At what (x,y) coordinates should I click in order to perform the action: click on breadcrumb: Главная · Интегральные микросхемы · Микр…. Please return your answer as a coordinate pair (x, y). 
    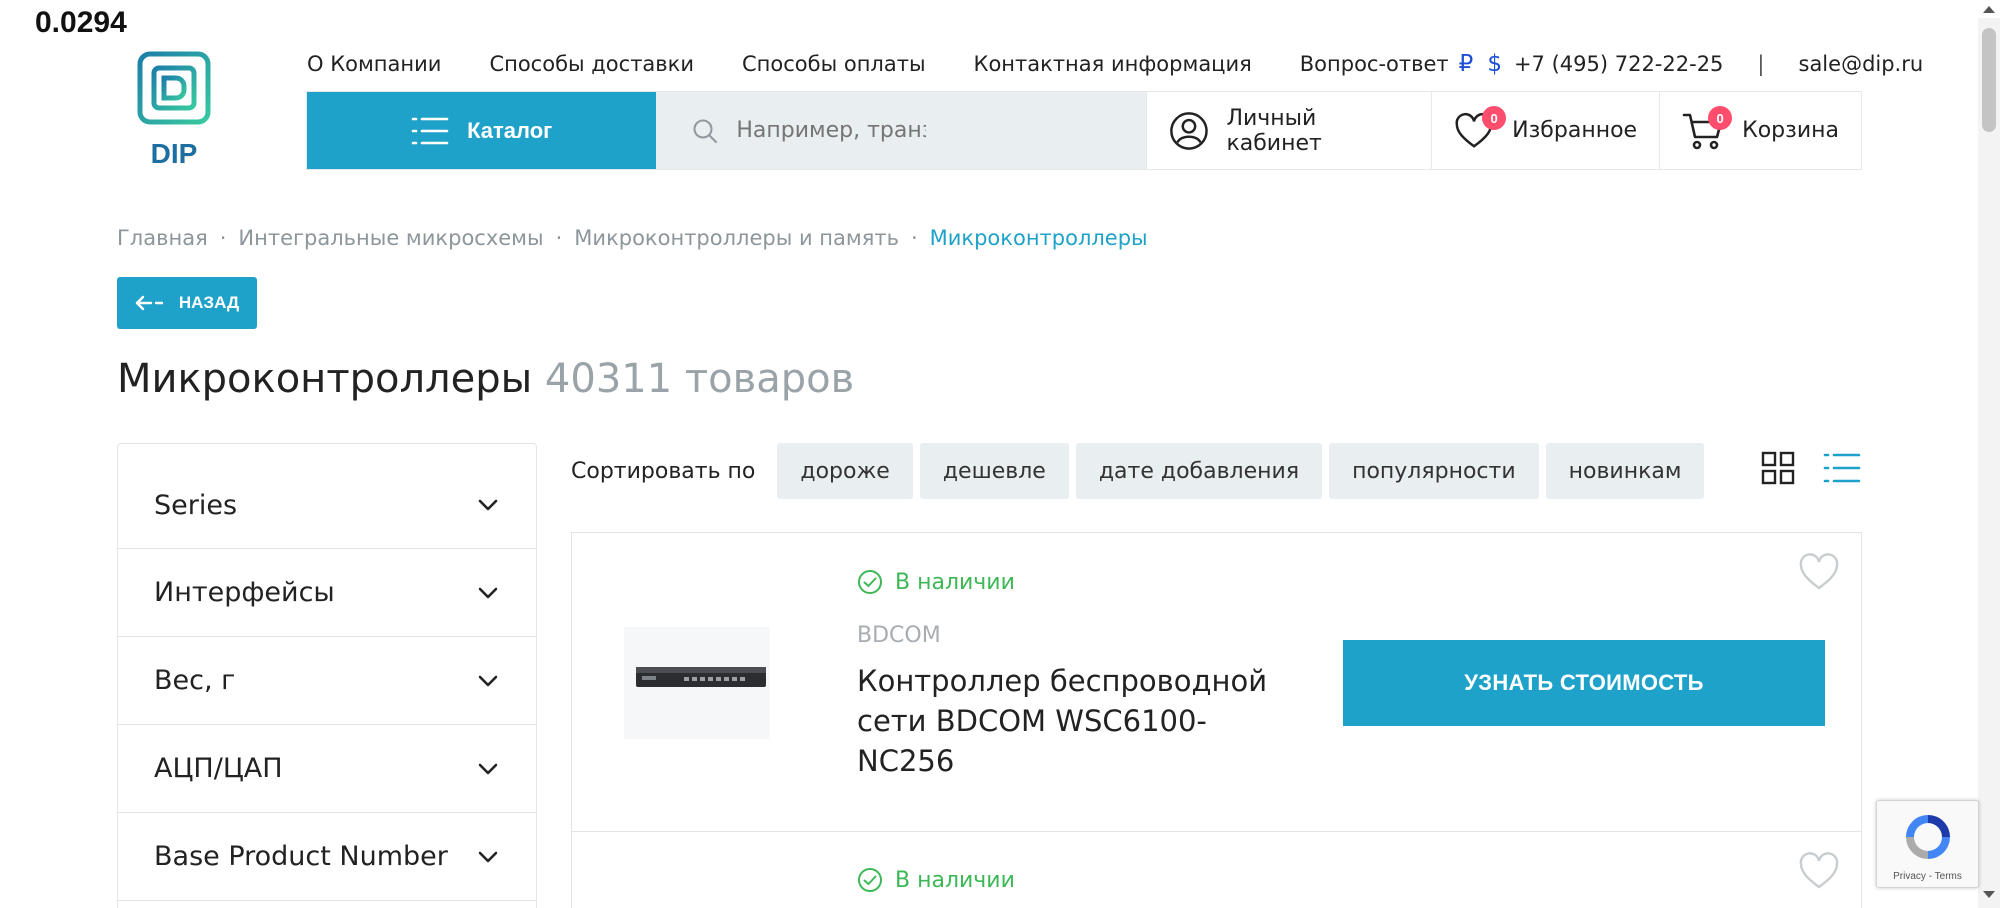
    Looking at the image, I should click on (632, 238).